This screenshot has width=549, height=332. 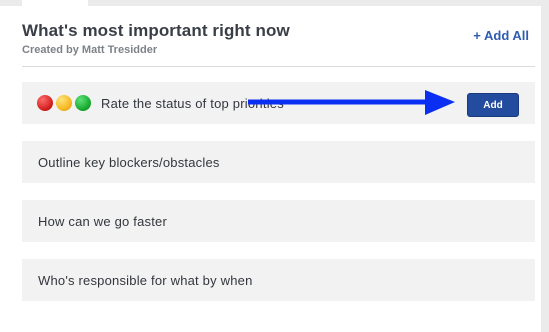 What do you see at coordinates (156, 30) in the screenshot?
I see `page-title: What's most important right now` at bounding box center [156, 30].